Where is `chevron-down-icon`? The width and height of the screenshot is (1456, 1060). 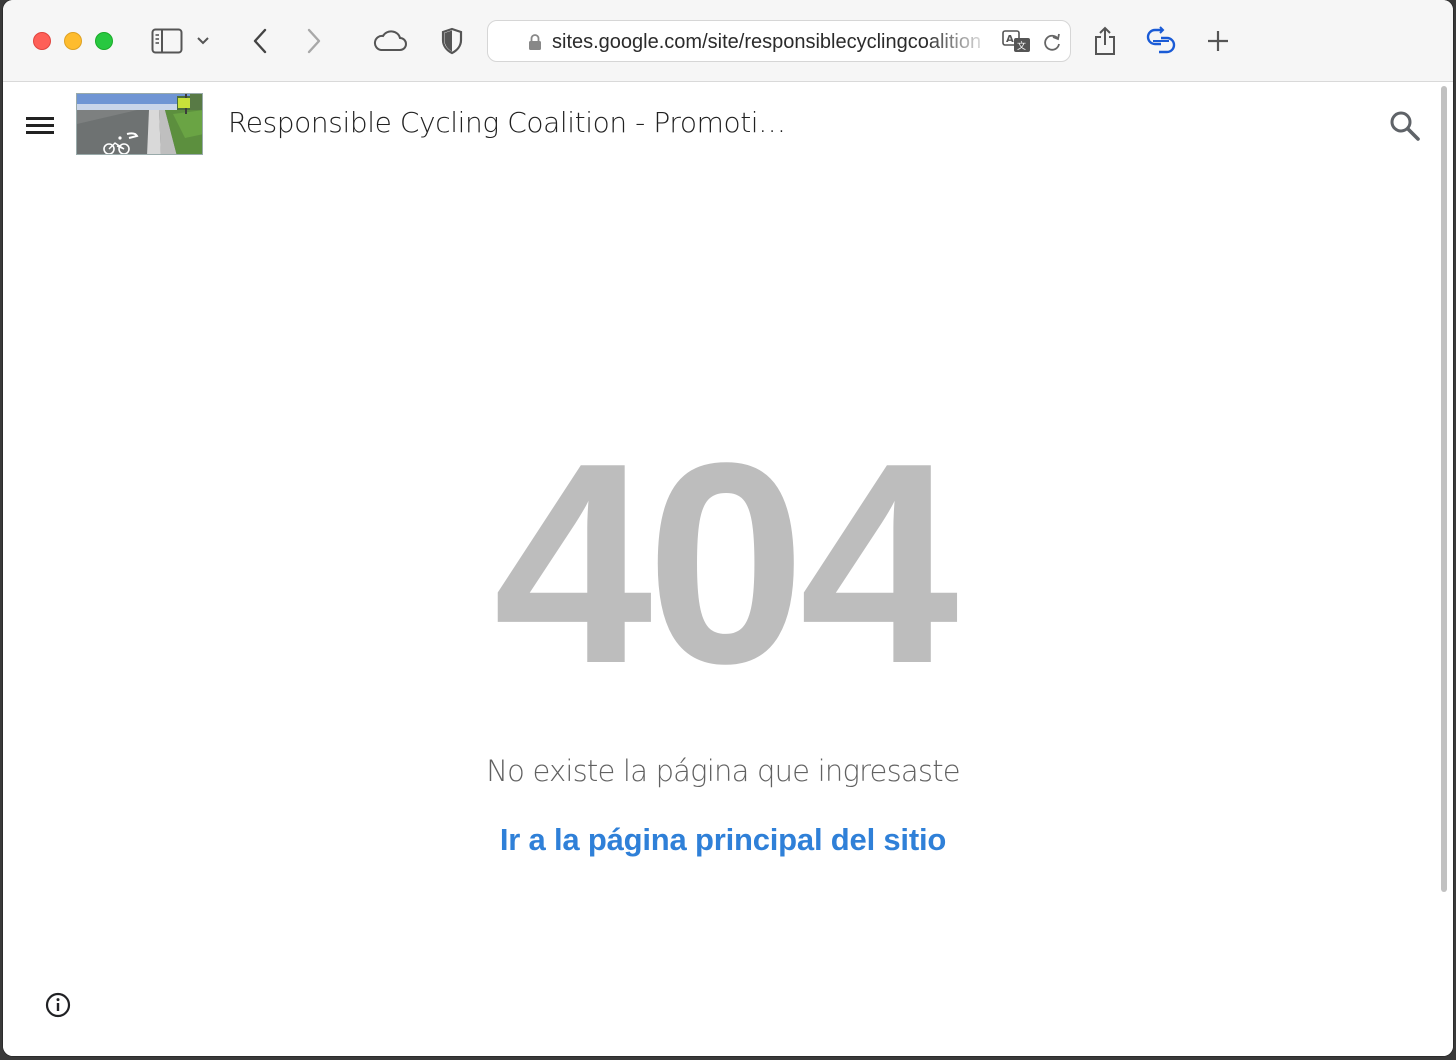 chevron-down-icon is located at coordinates (203, 41).